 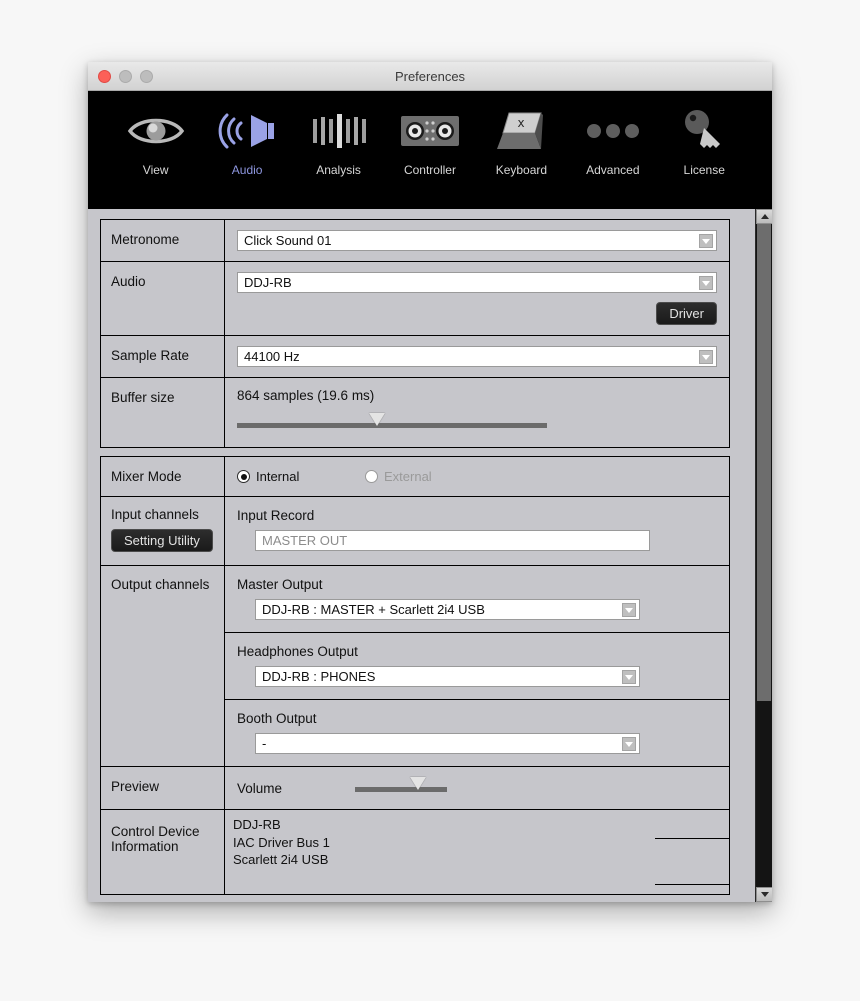 I want to click on scroll-down-arrow, so click(x=764, y=894).